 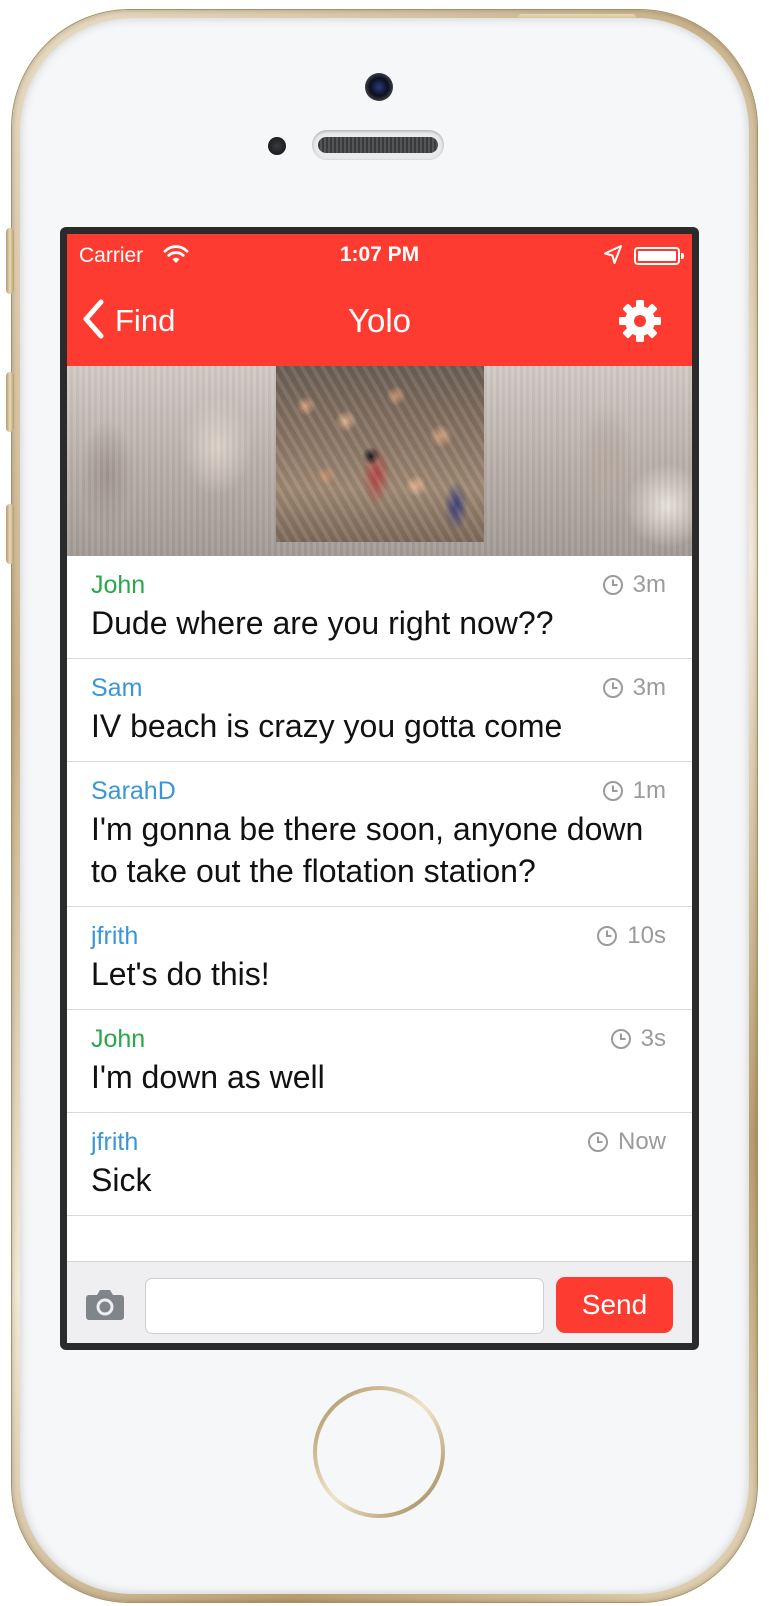 What do you see at coordinates (613, 257) in the screenshot?
I see `location-arrow-icon` at bounding box center [613, 257].